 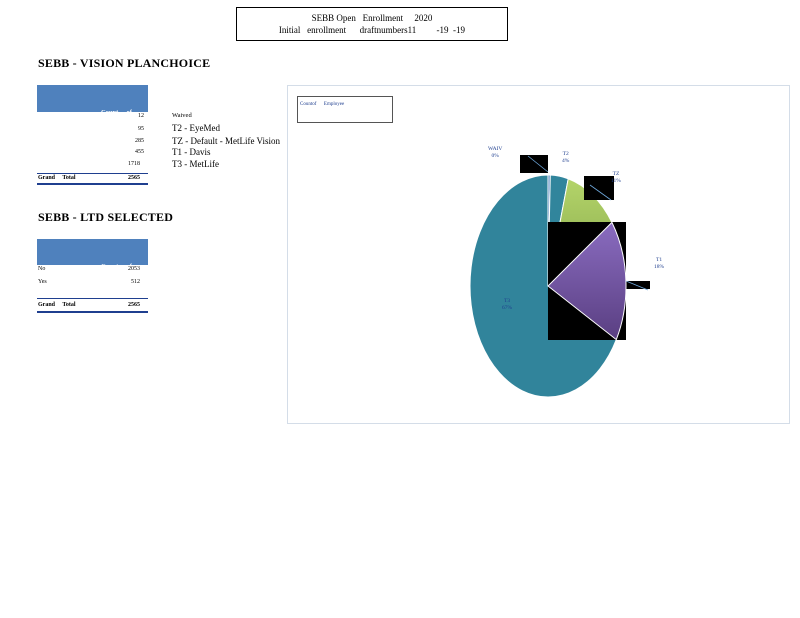 I want to click on slice-name: T3, so click(x=507, y=301).